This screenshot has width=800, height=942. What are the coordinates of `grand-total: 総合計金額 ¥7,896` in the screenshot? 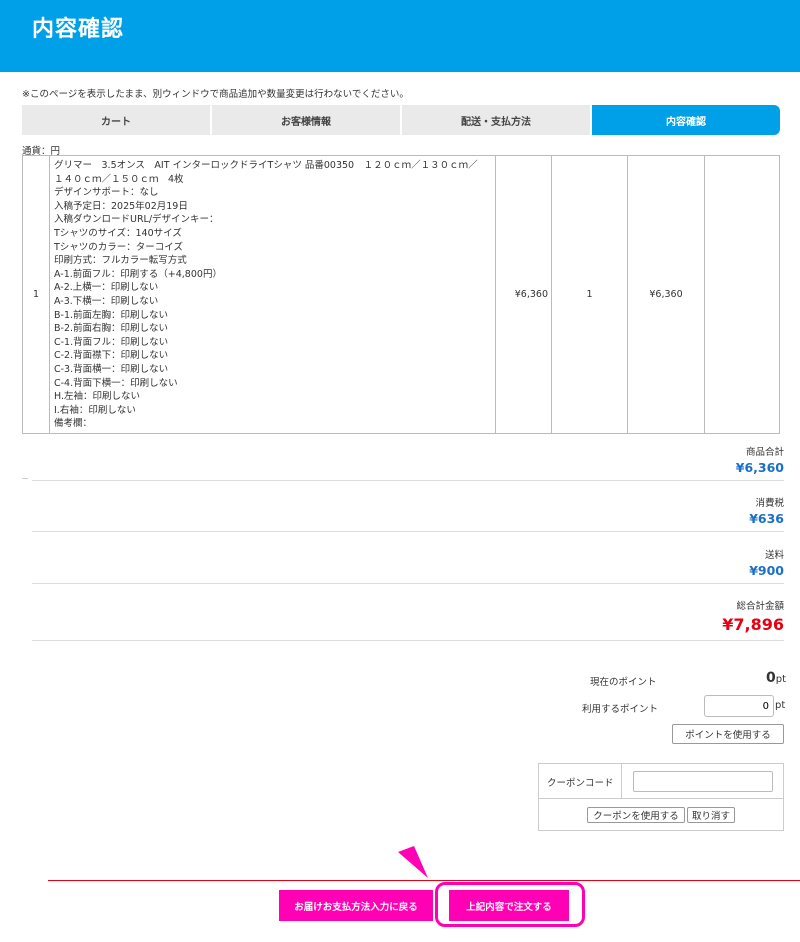 It's located at (753, 616).